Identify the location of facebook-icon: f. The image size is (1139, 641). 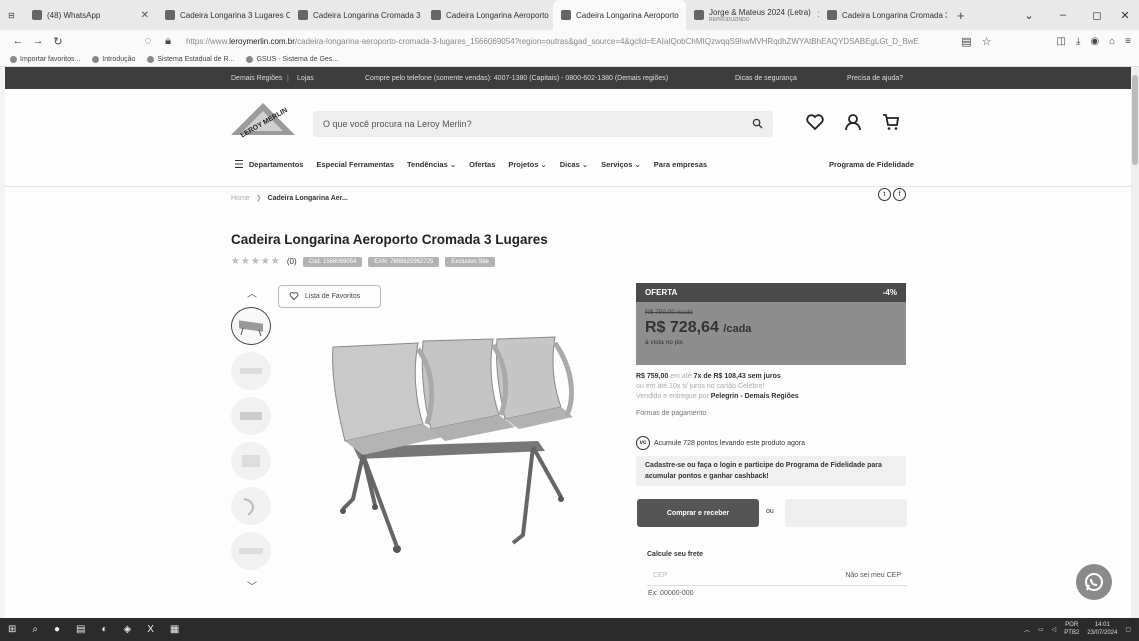
(899, 194).